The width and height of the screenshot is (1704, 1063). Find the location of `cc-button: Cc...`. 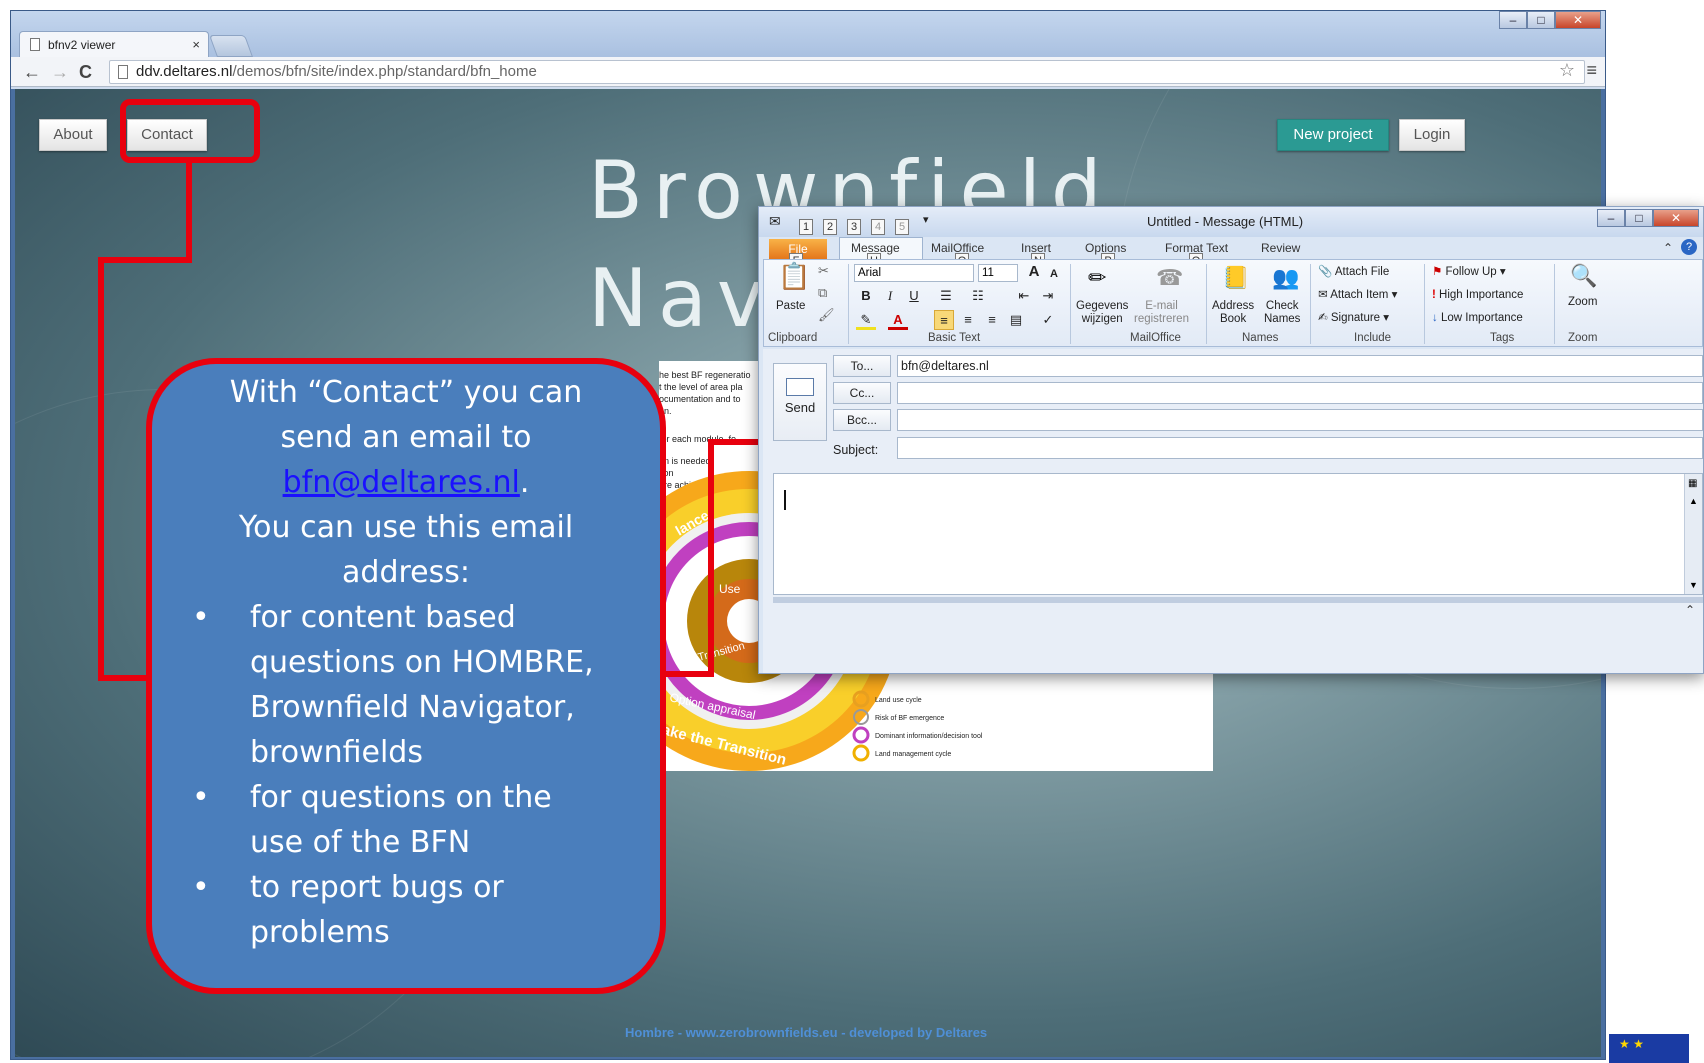

cc-button: Cc... is located at coordinates (862, 393).